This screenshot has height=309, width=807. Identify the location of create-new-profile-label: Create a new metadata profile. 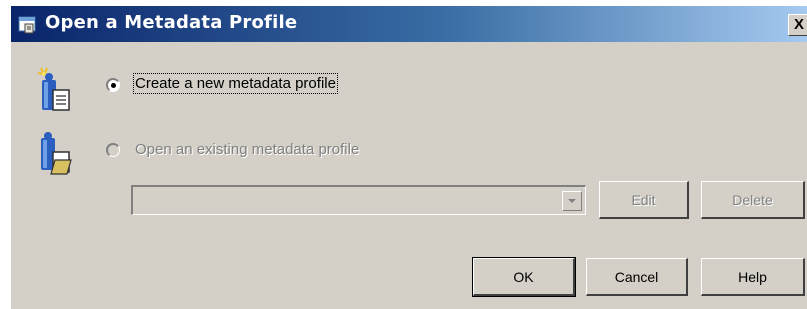
(235, 83).